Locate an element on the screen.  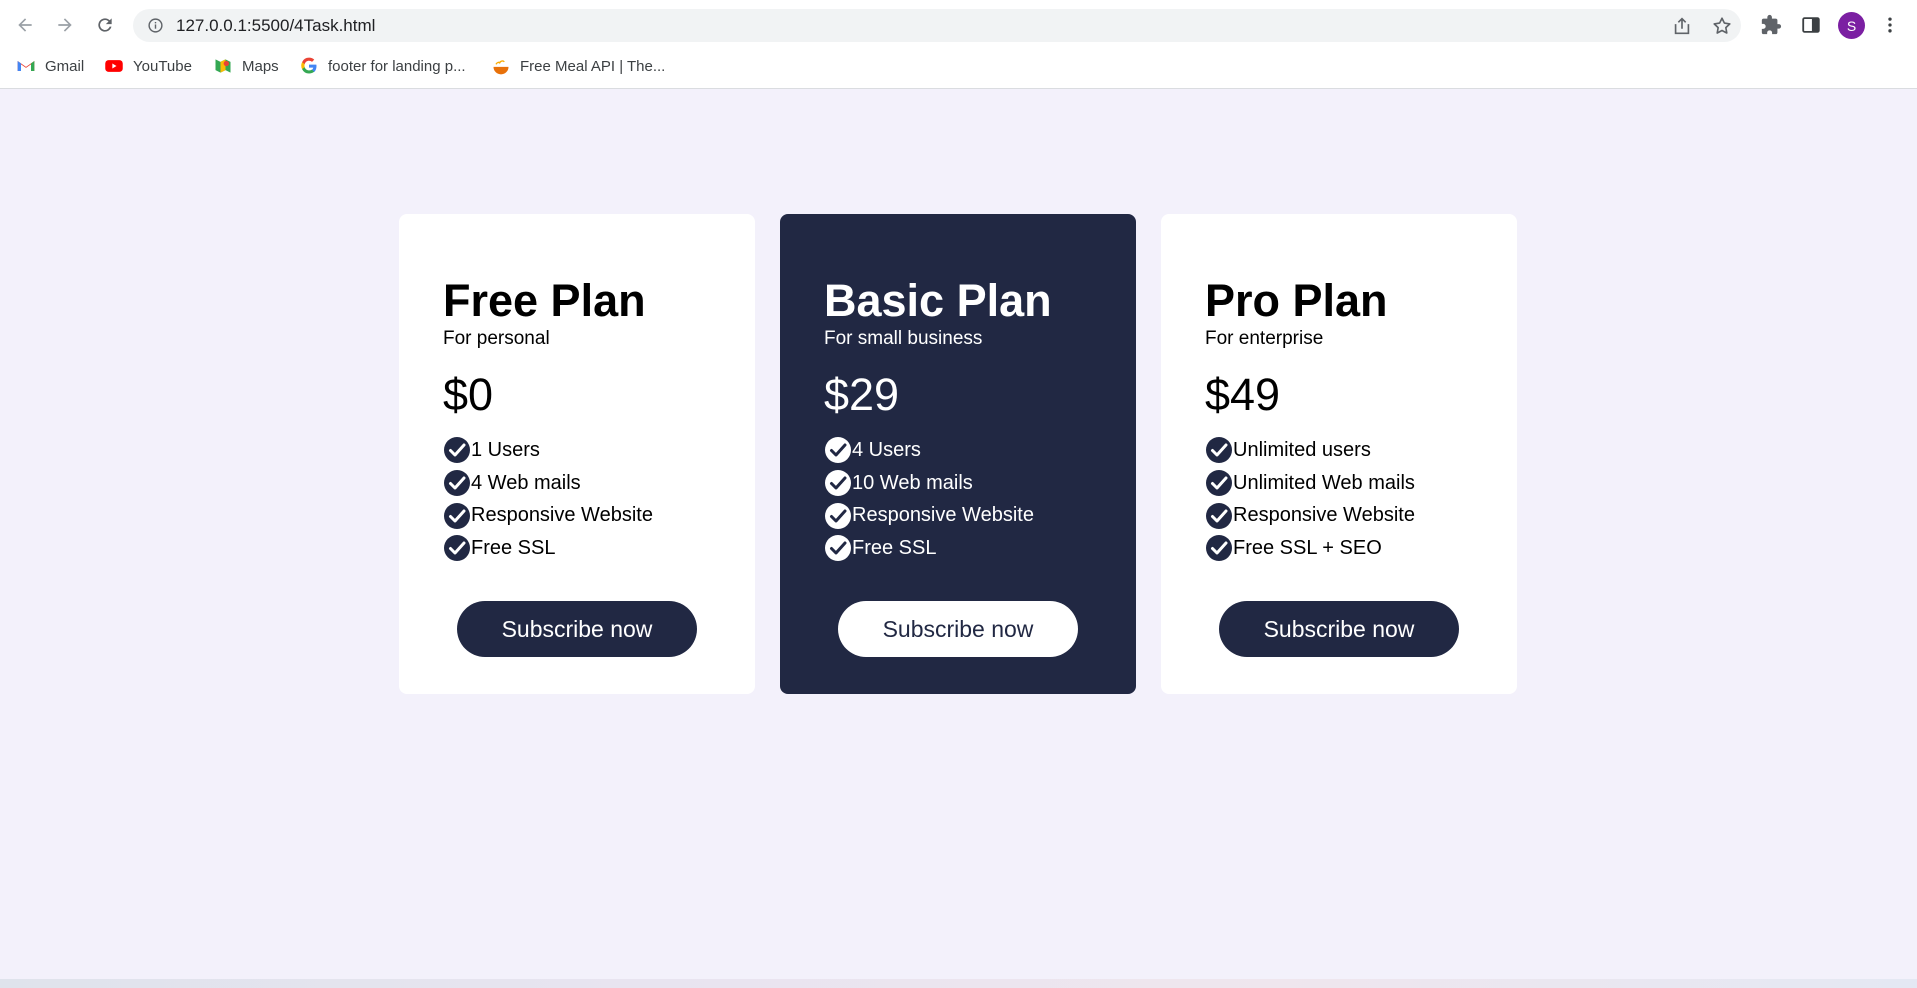
reload-icon is located at coordinates (105, 25).